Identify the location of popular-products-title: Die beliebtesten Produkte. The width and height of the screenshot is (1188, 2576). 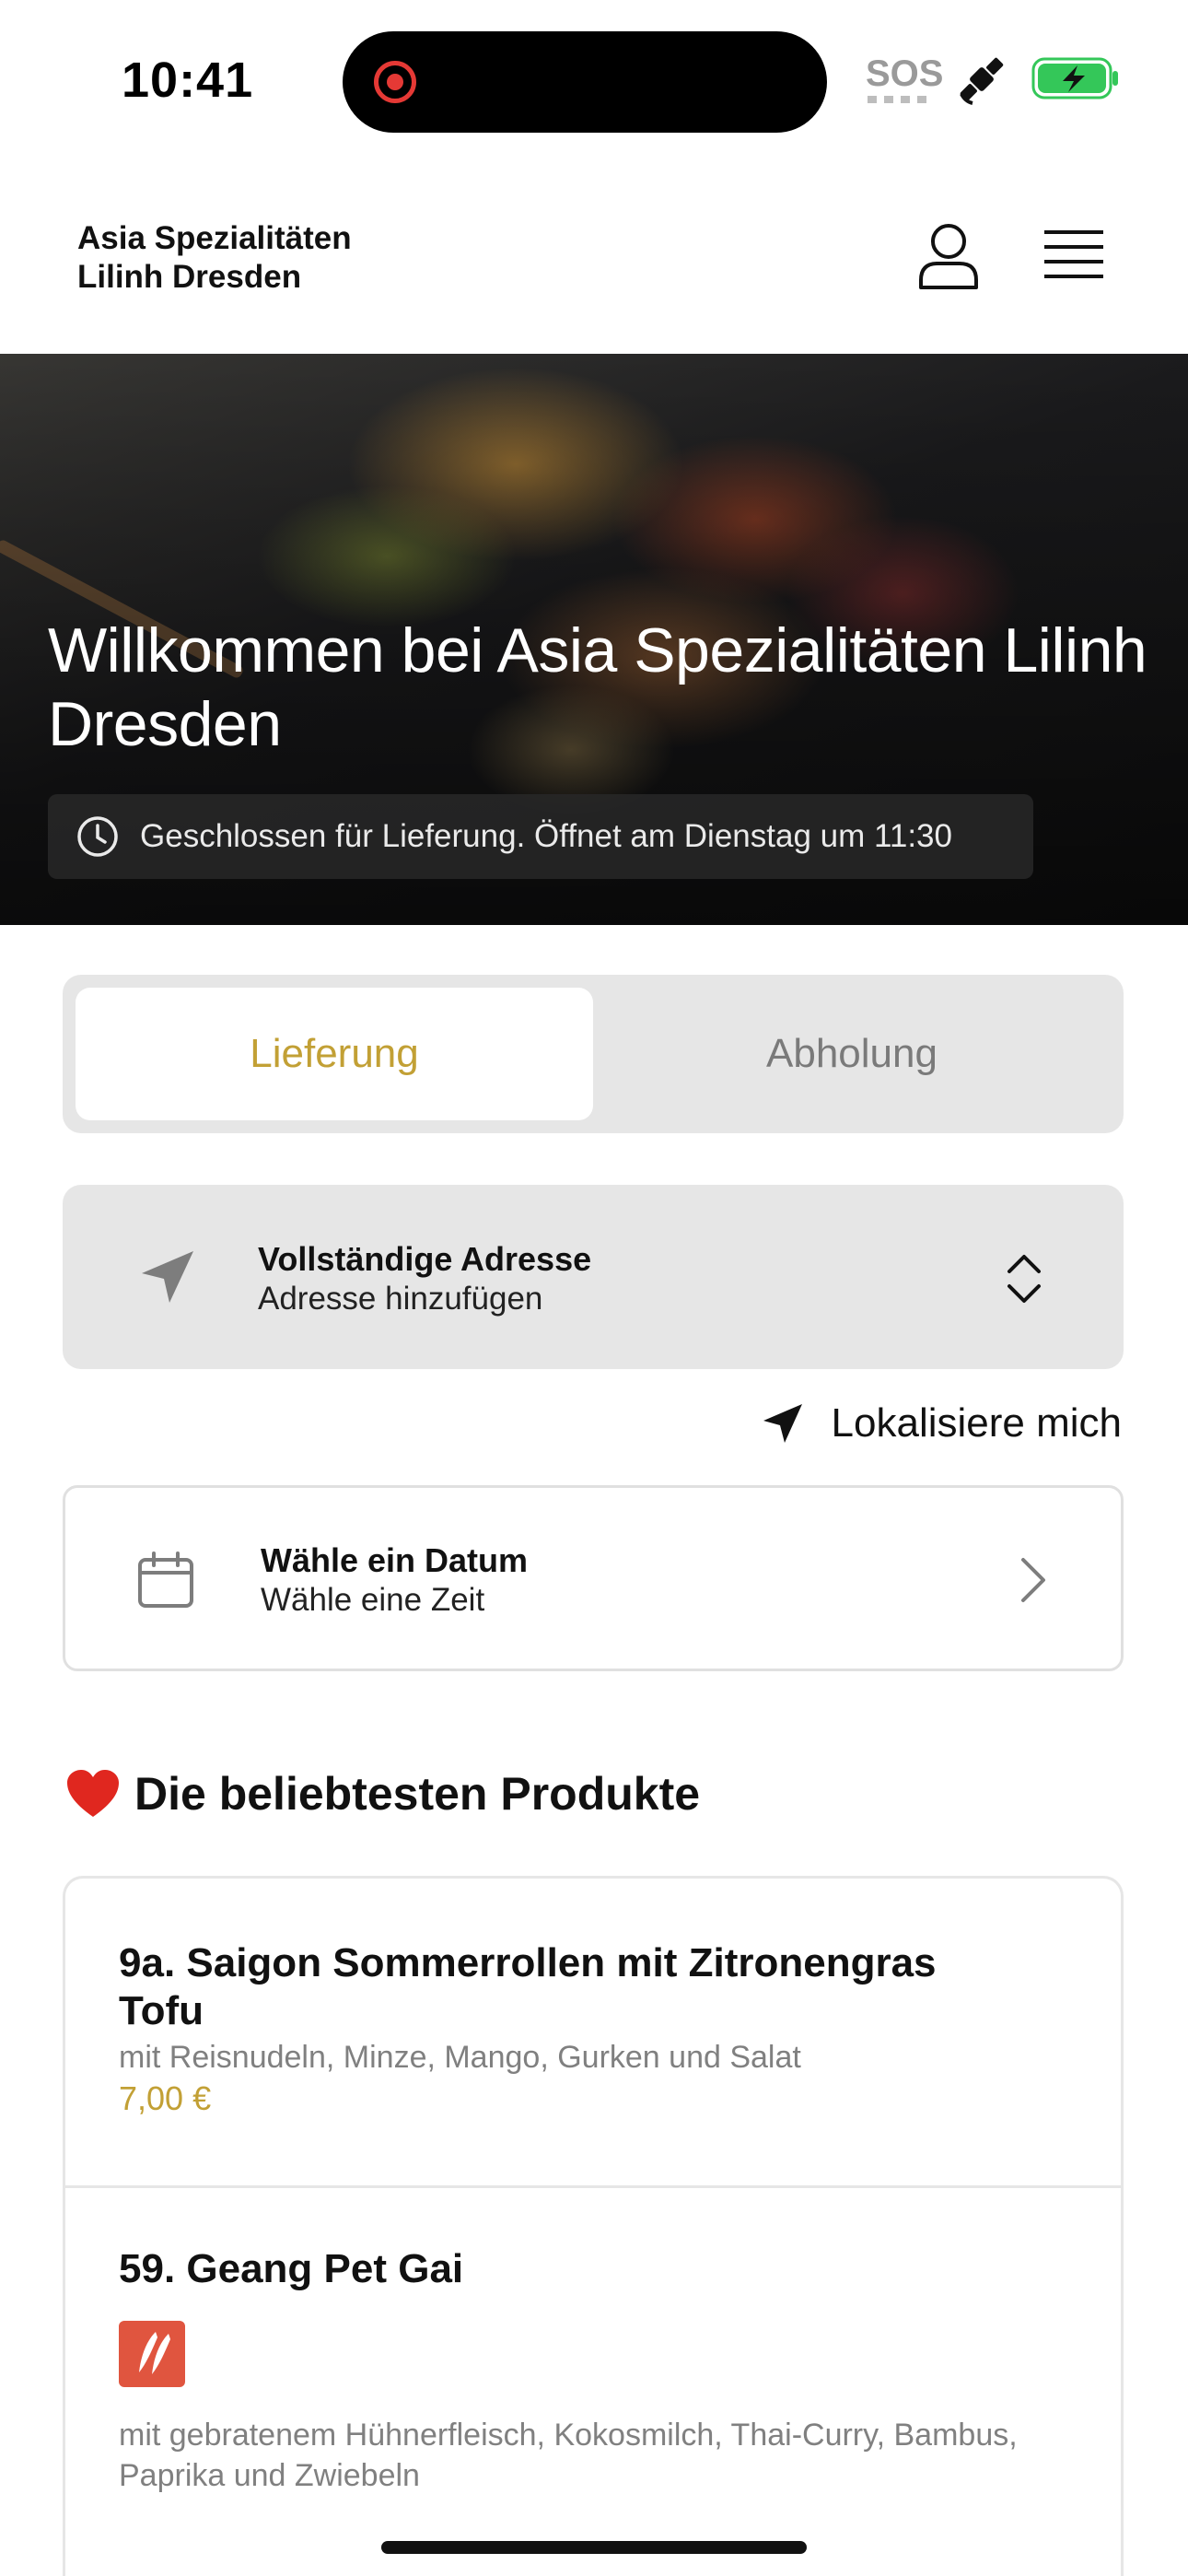
(417, 1794).